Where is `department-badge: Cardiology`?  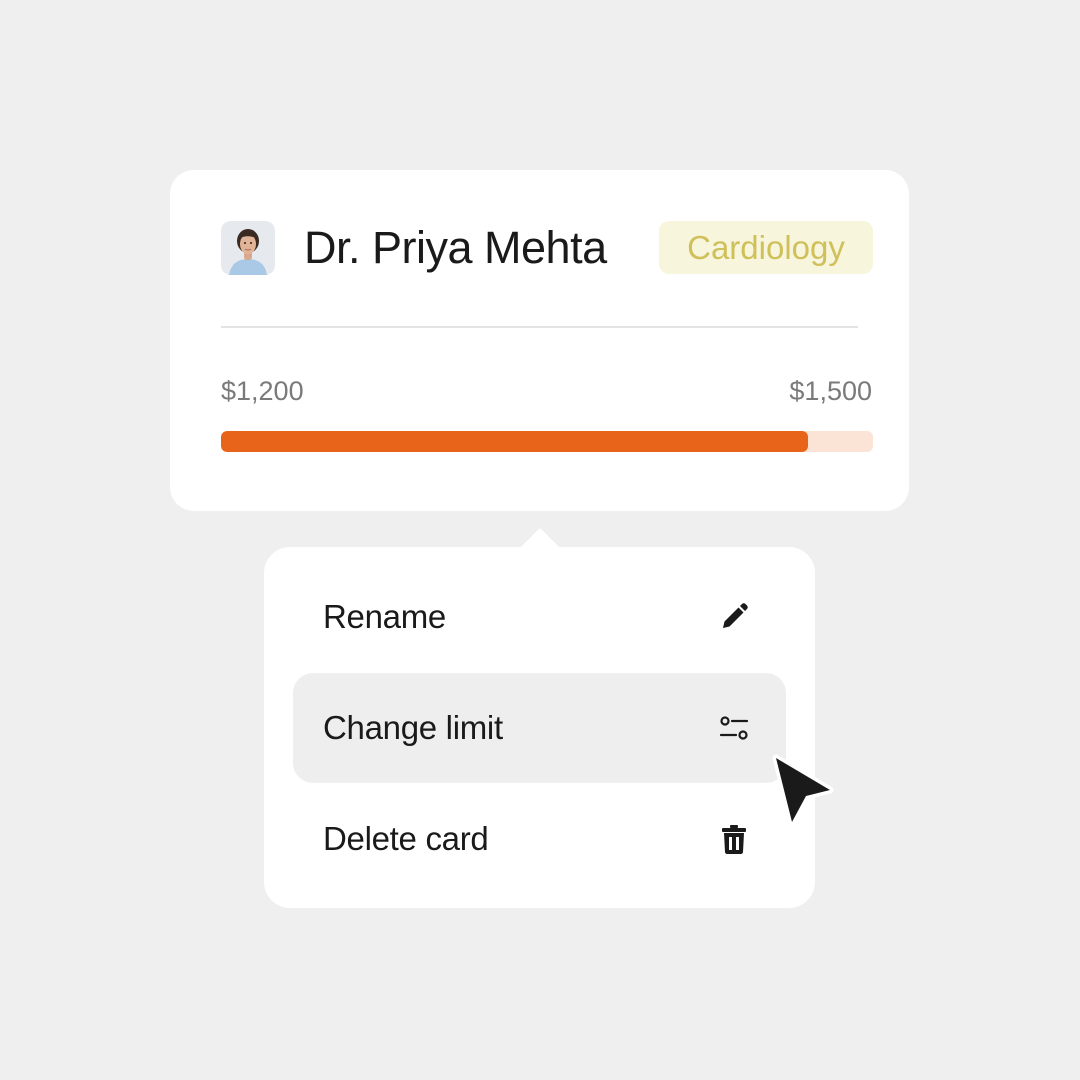
department-badge: Cardiology is located at coordinates (766, 247).